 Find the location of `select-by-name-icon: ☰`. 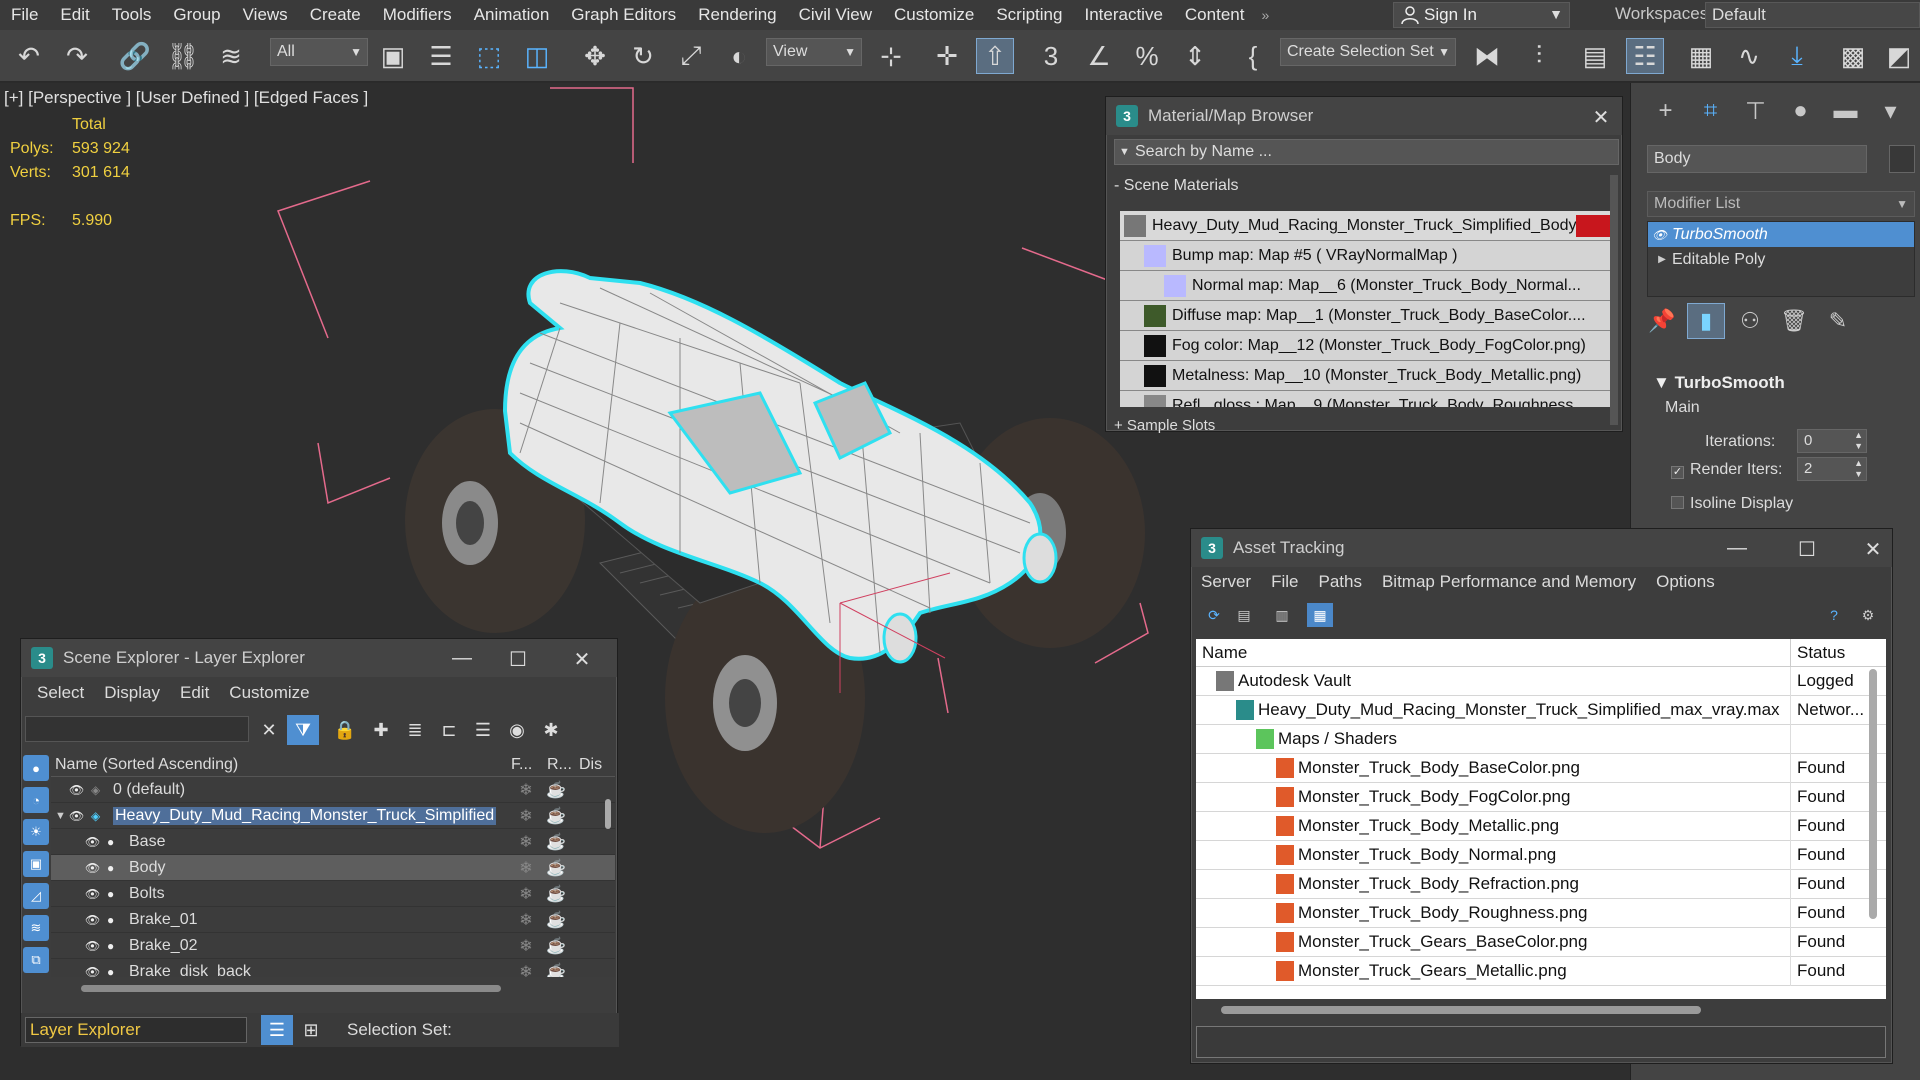

select-by-name-icon: ☰ is located at coordinates (441, 56).